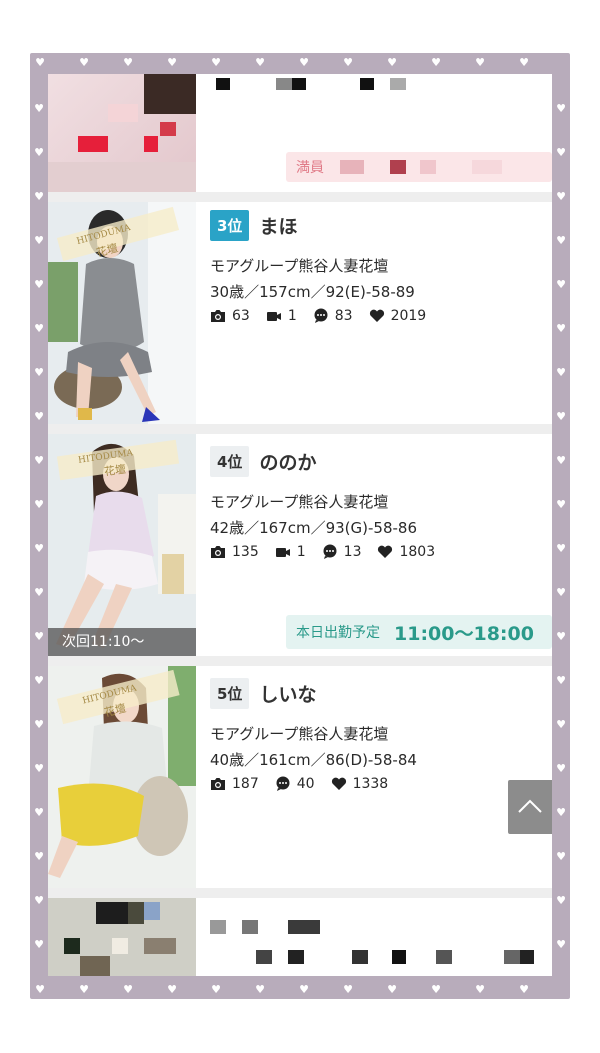 The width and height of the screenshot is (600, 1053). What do you see at coordinates (464, 633) in the screenshot?
I see `schedule-time: 11:00〜18:00` at bounding box center [464, 633].